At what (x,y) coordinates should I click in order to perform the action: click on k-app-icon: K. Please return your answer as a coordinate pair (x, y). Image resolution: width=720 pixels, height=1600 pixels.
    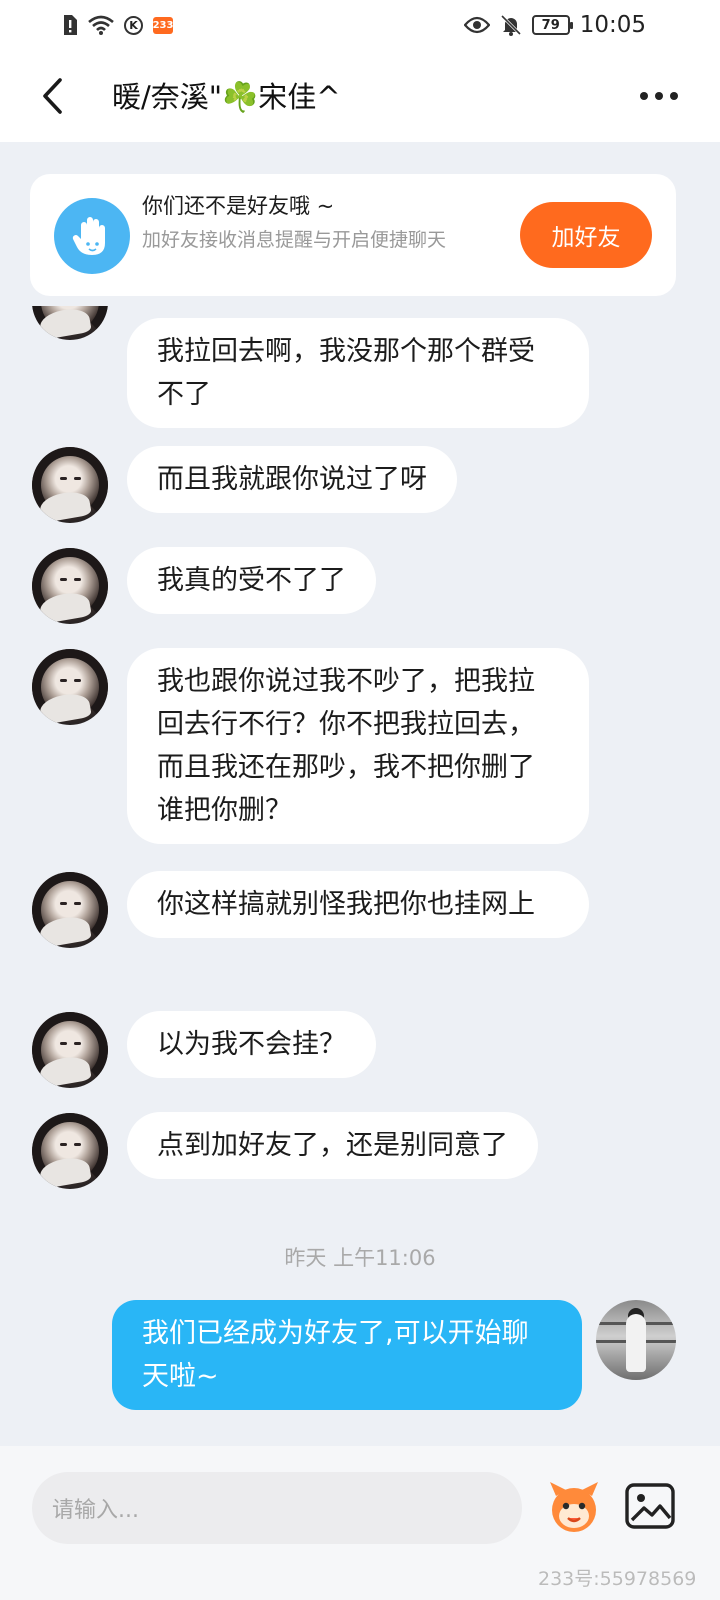
    Looking at the image, I should click on (133, 25).